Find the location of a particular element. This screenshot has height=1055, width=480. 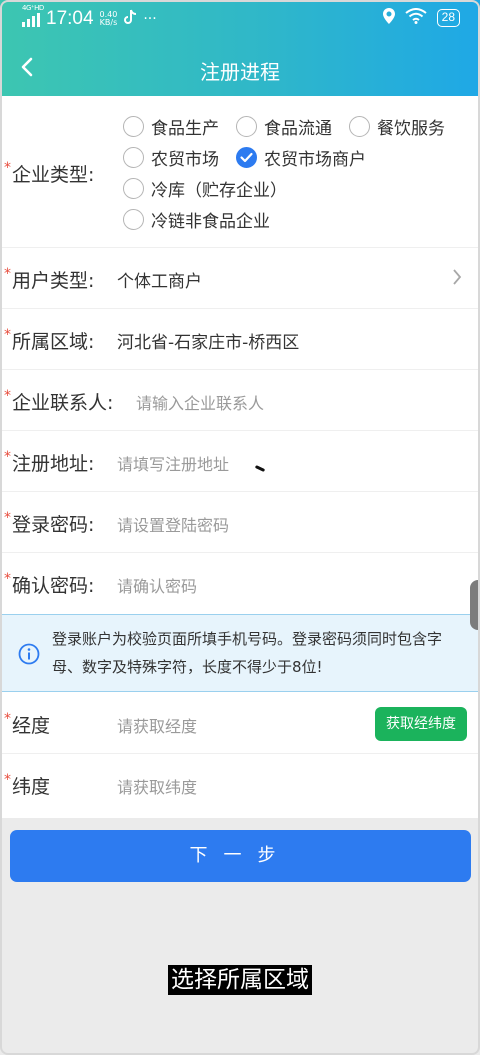

longitude-input: 请获取经度 is located at coordinates (157, 725).